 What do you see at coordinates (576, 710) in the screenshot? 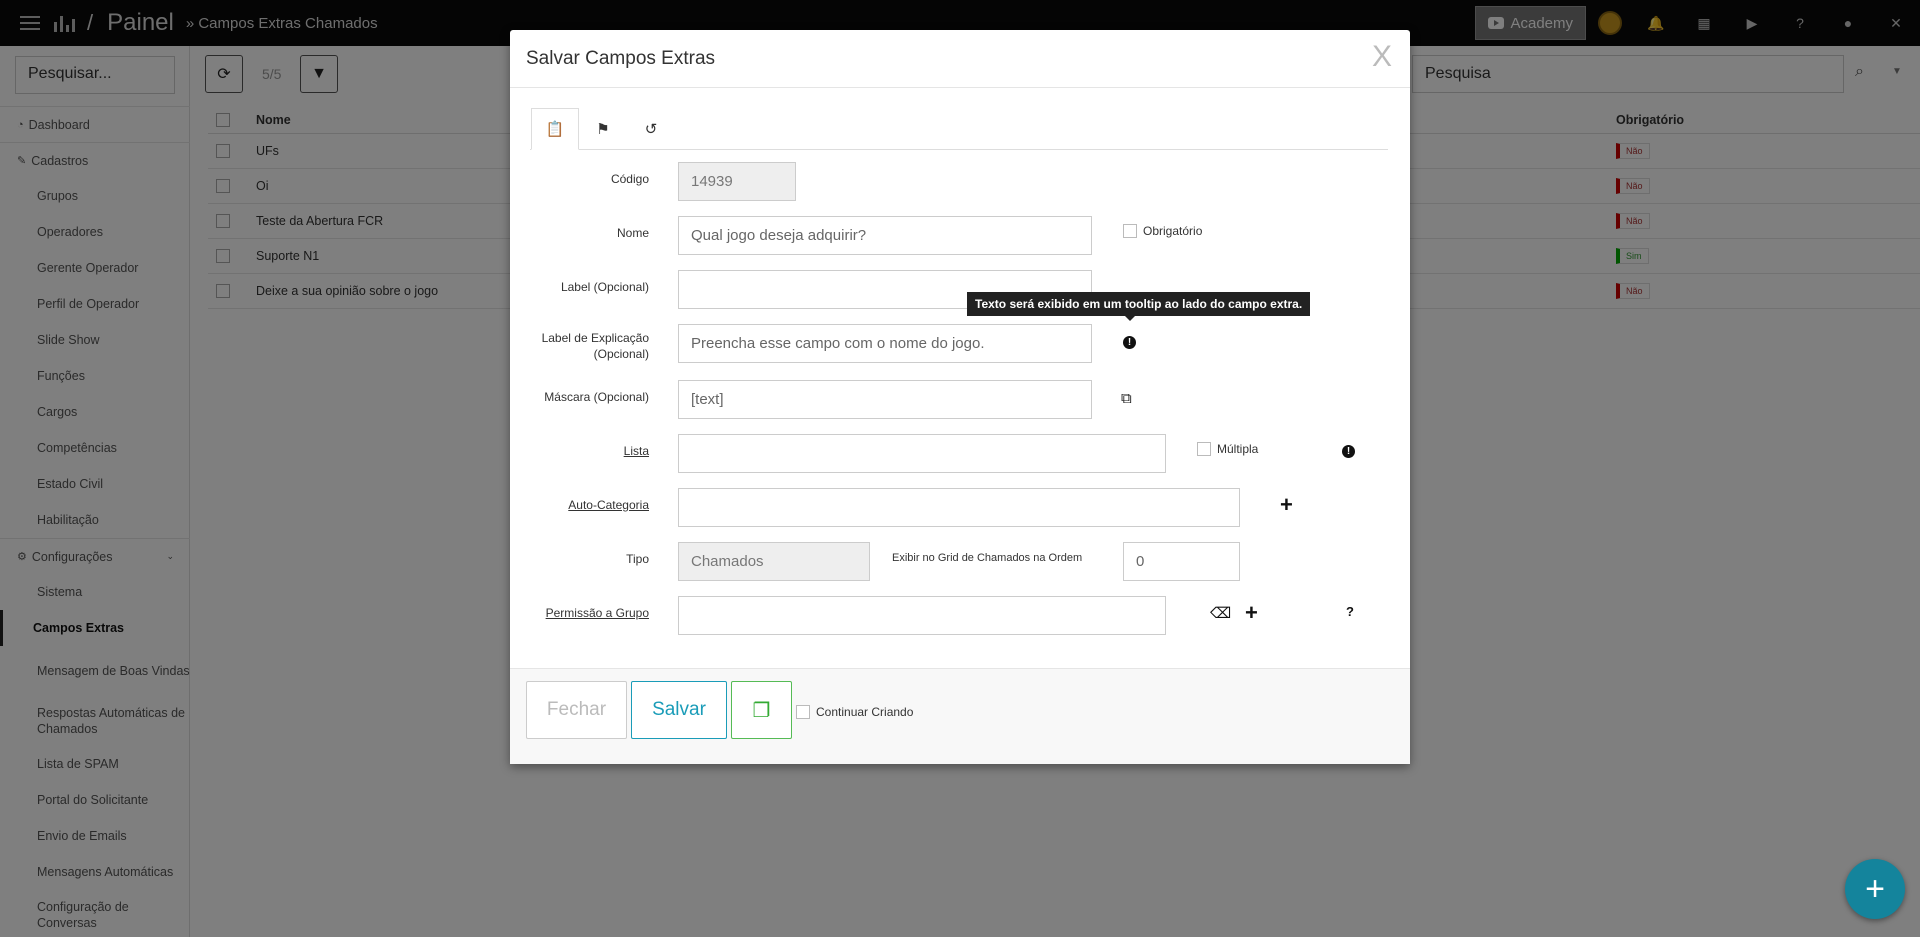
I see `close-button: Fechar` at bounding box center [576, 710].